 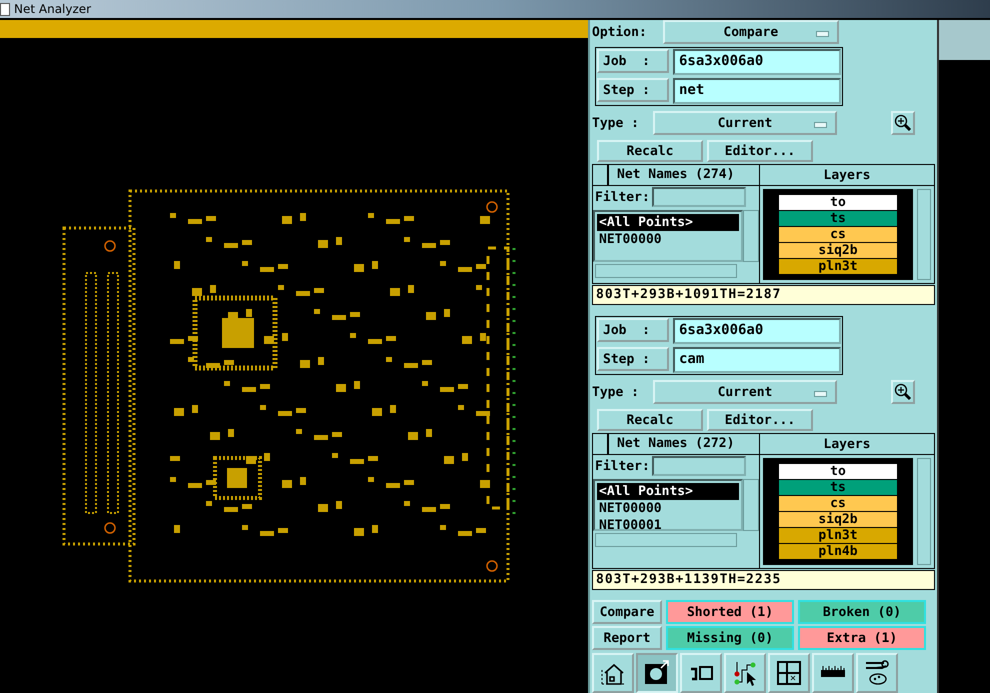 I want to click on route-cursor-icon, so click(x=745, y=673).